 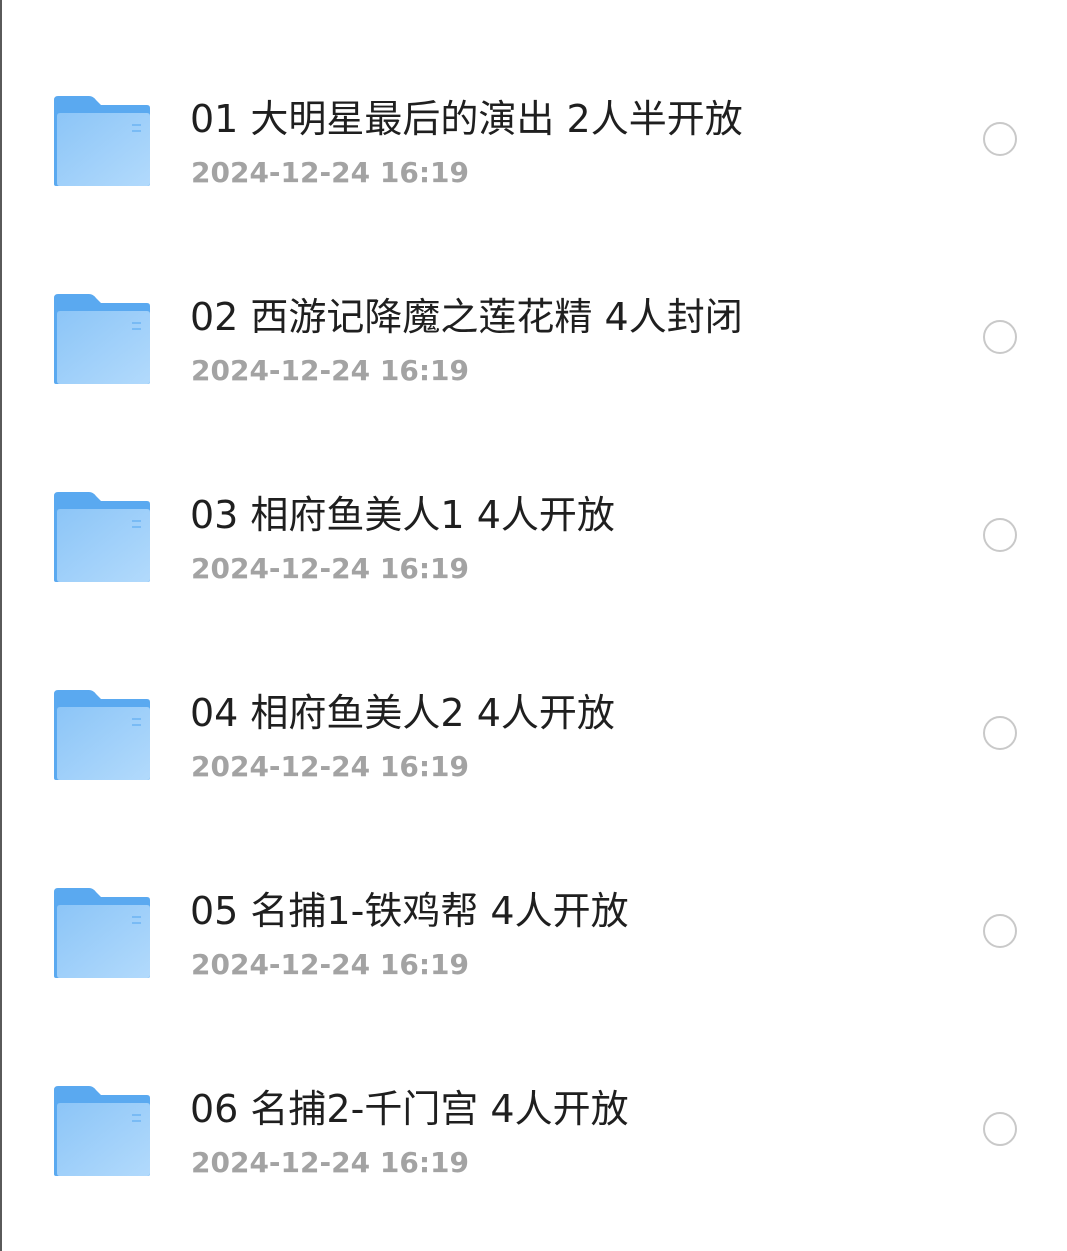 I want to click on file-title: 03 相府鱼美人1 4人开放, so click(x=402, y=515).